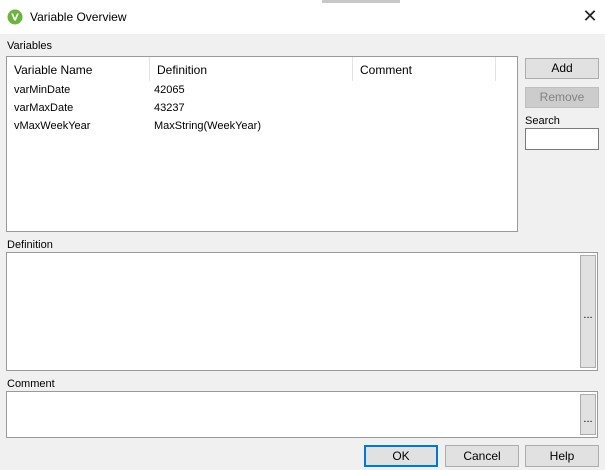  Describe the element at coordinates (78, 17) in the screenshot. I see `window-title: Variable Overview` at that location.